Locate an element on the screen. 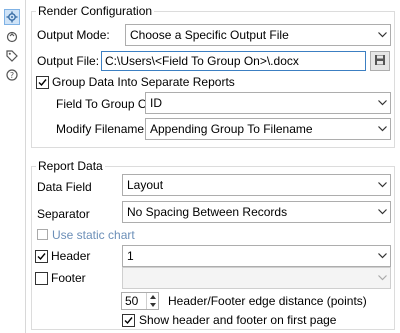 The width and height of the screenshot is (400, 333). separator-label: Separator is located at coordinates (63, 214).